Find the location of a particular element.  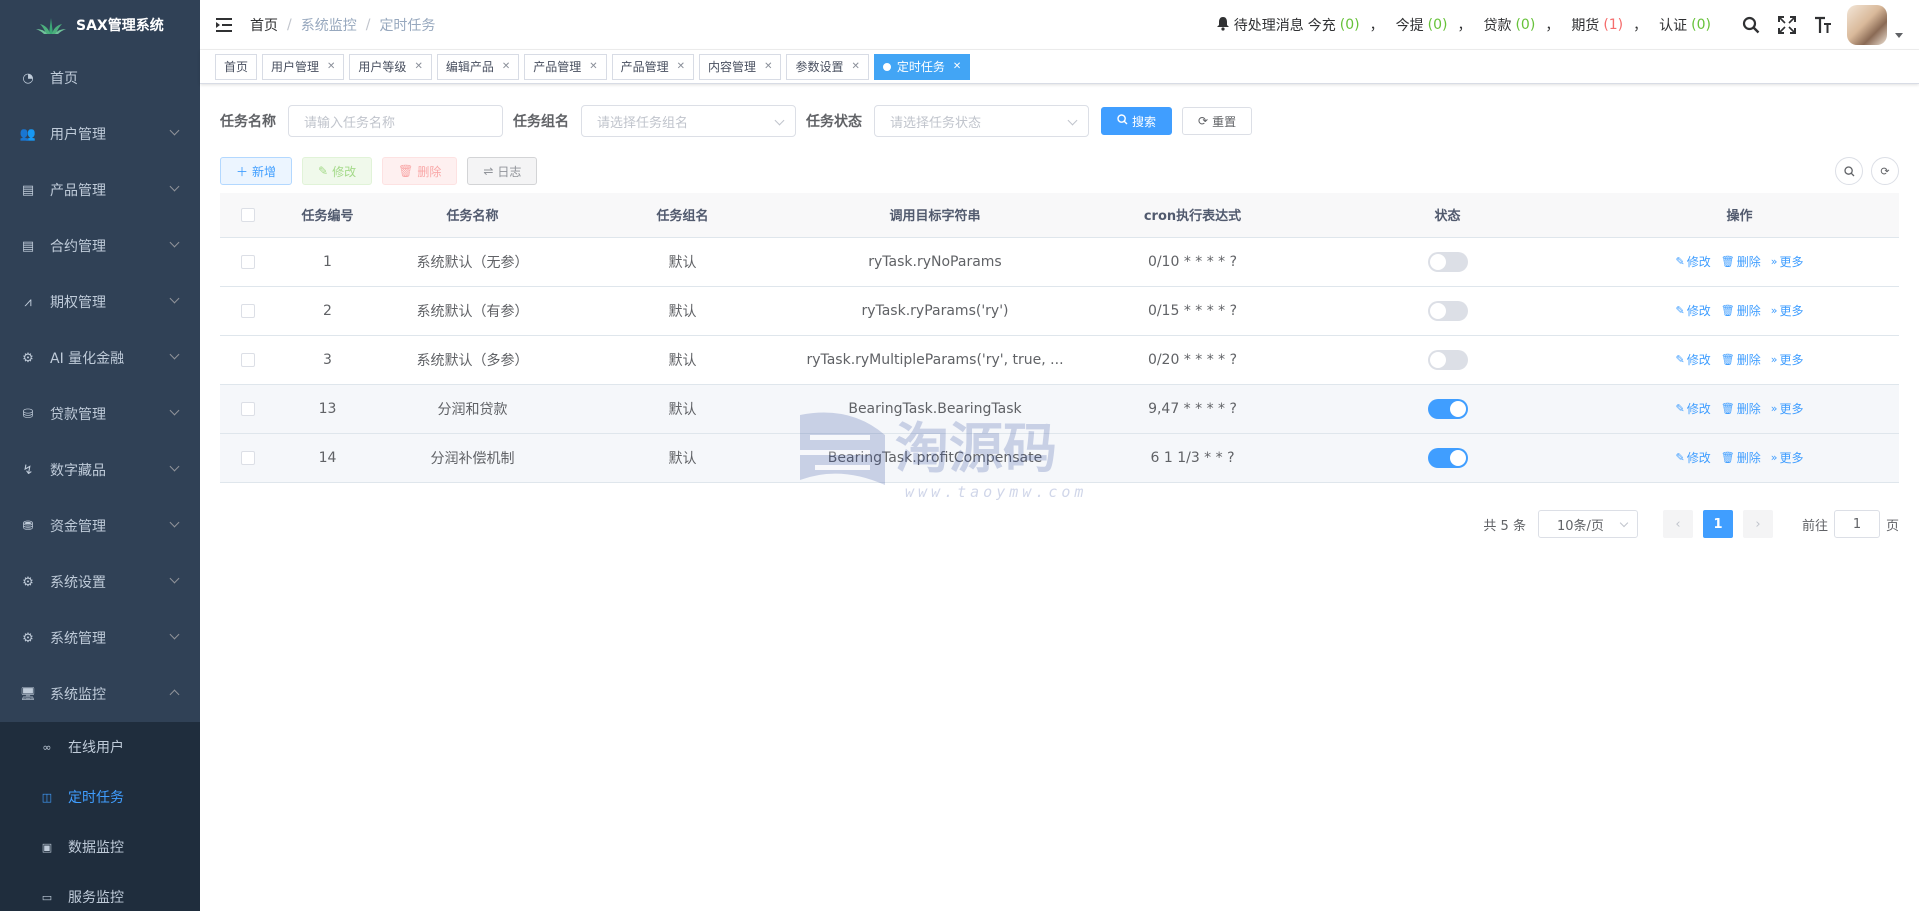

hamburger-button is located at coordinates (225, 25).